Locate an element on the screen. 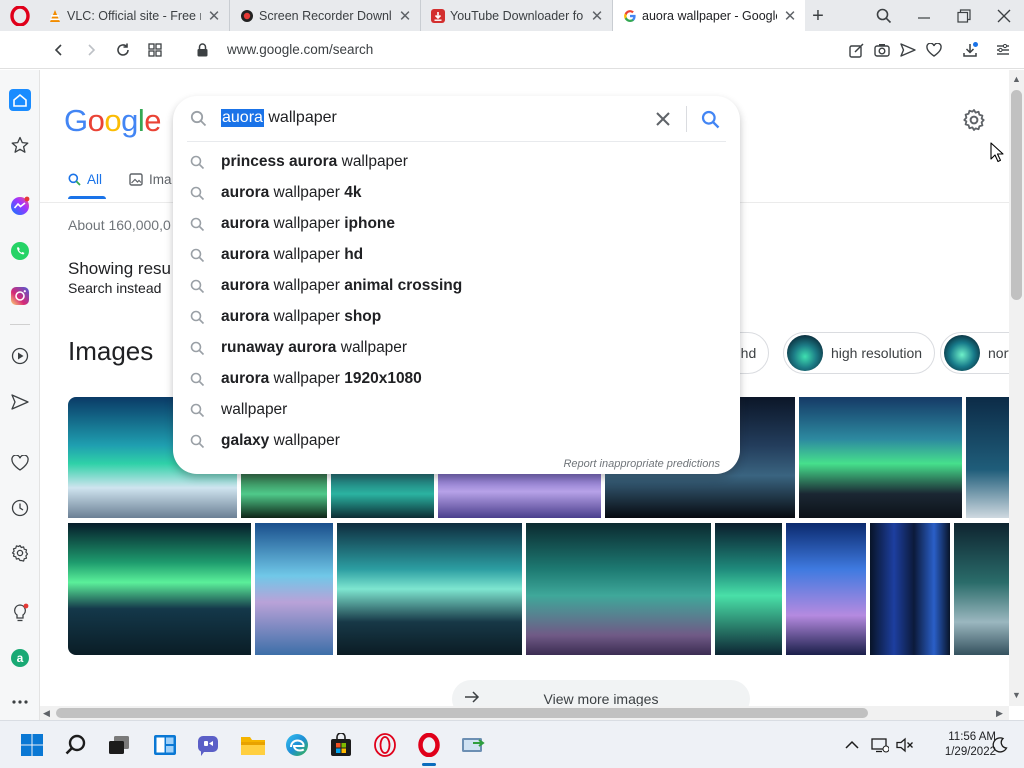 The image size is (1024, 768). logo-letter: g is located at coordinates (129, 120).